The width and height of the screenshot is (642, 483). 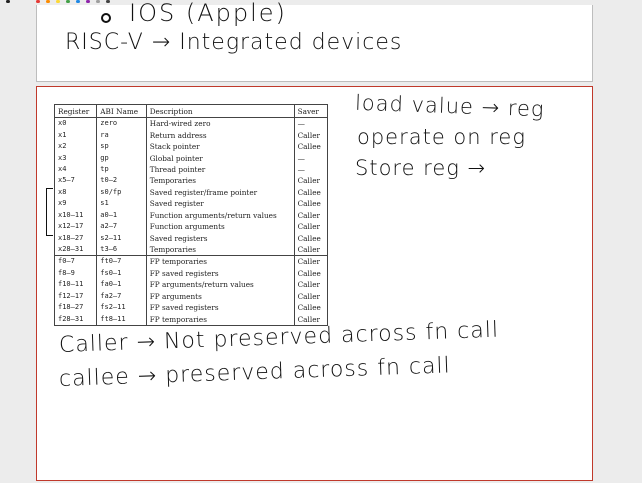 I want to click on notes-page-top: IOS (Apple) RISC-V → Integrated devices, so click(x=314, y=41).